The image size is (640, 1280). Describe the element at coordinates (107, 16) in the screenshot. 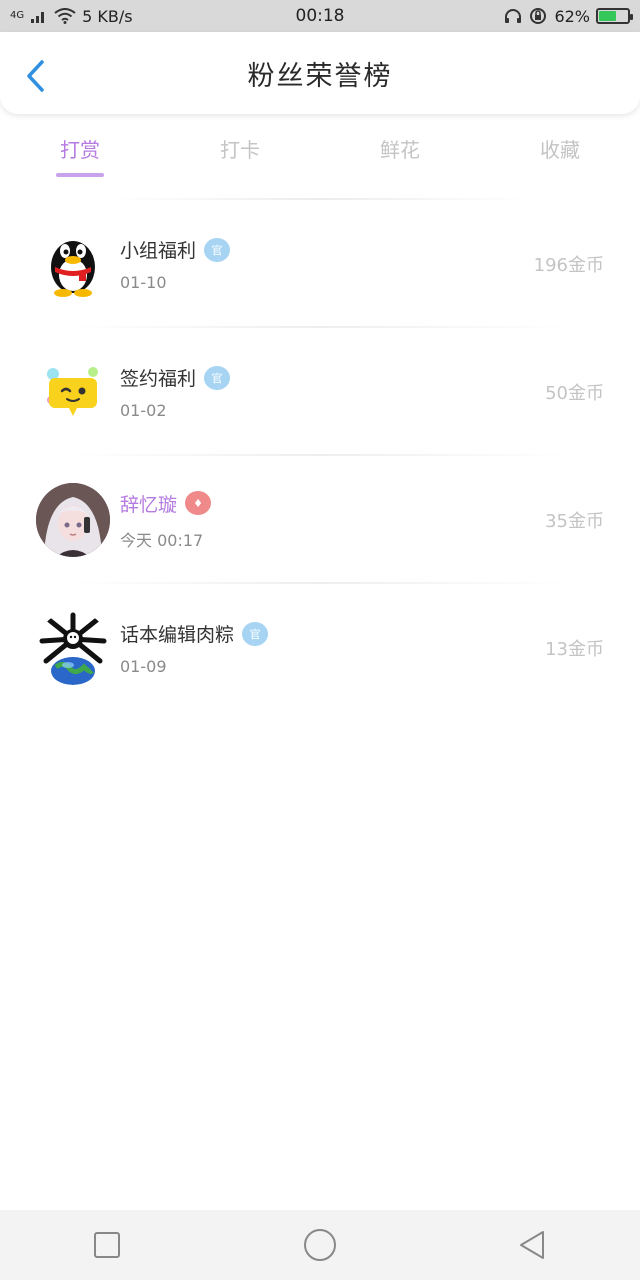

I see `network-speed: 5 KB/s` at that location.